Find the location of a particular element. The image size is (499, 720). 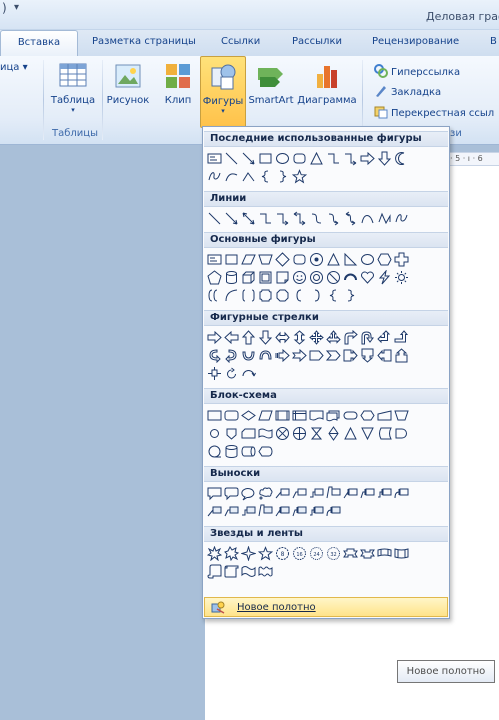

curved-connector-shape-icon is located at coordinates (316, 218).